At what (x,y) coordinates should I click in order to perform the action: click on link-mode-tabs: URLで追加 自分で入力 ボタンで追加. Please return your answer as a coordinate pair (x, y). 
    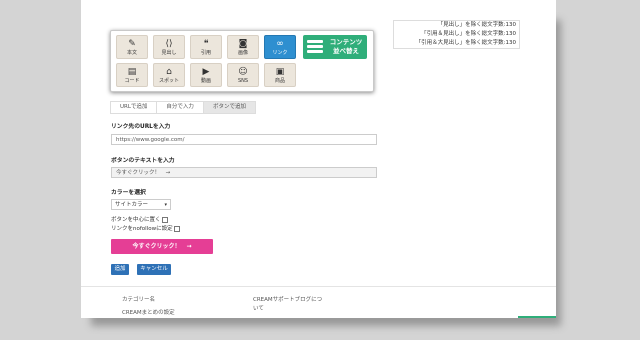
    Looking at the image, I should click on (183, 107).